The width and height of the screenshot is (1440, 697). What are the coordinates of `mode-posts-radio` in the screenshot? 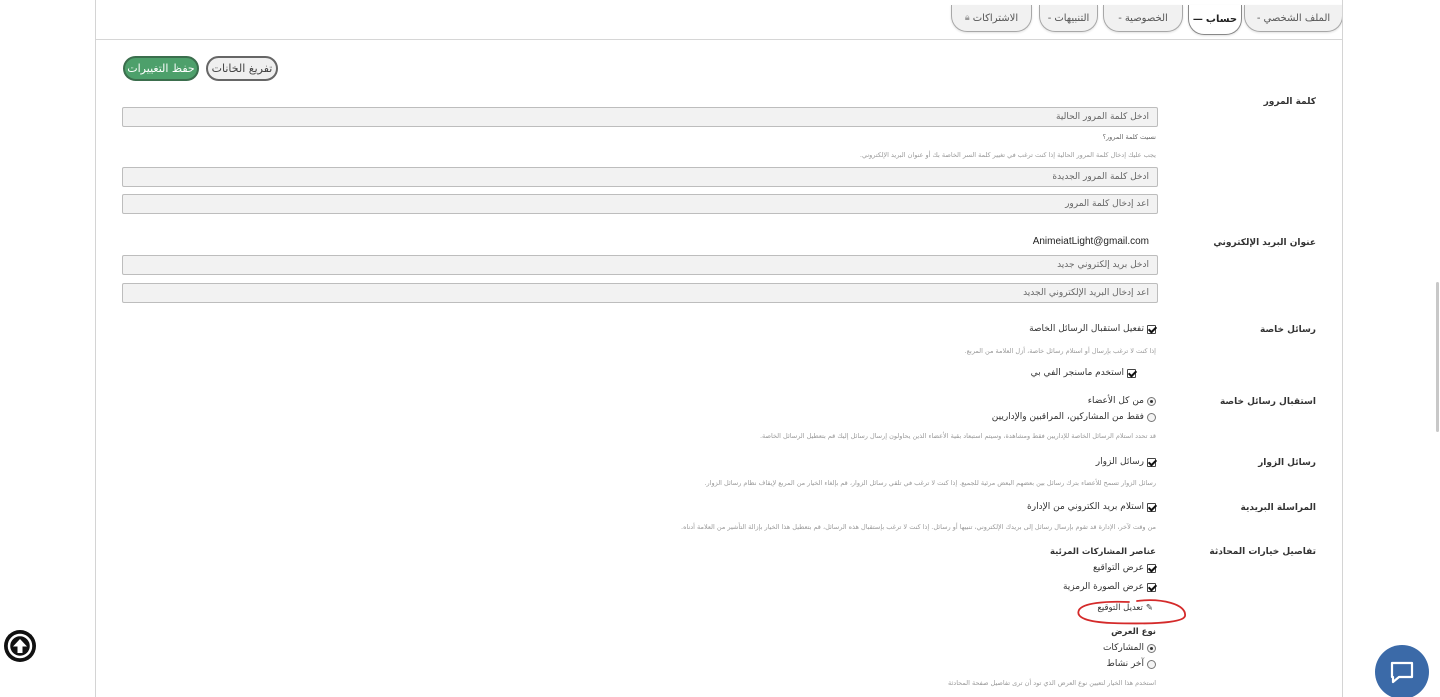 It's located at (1151, 648).